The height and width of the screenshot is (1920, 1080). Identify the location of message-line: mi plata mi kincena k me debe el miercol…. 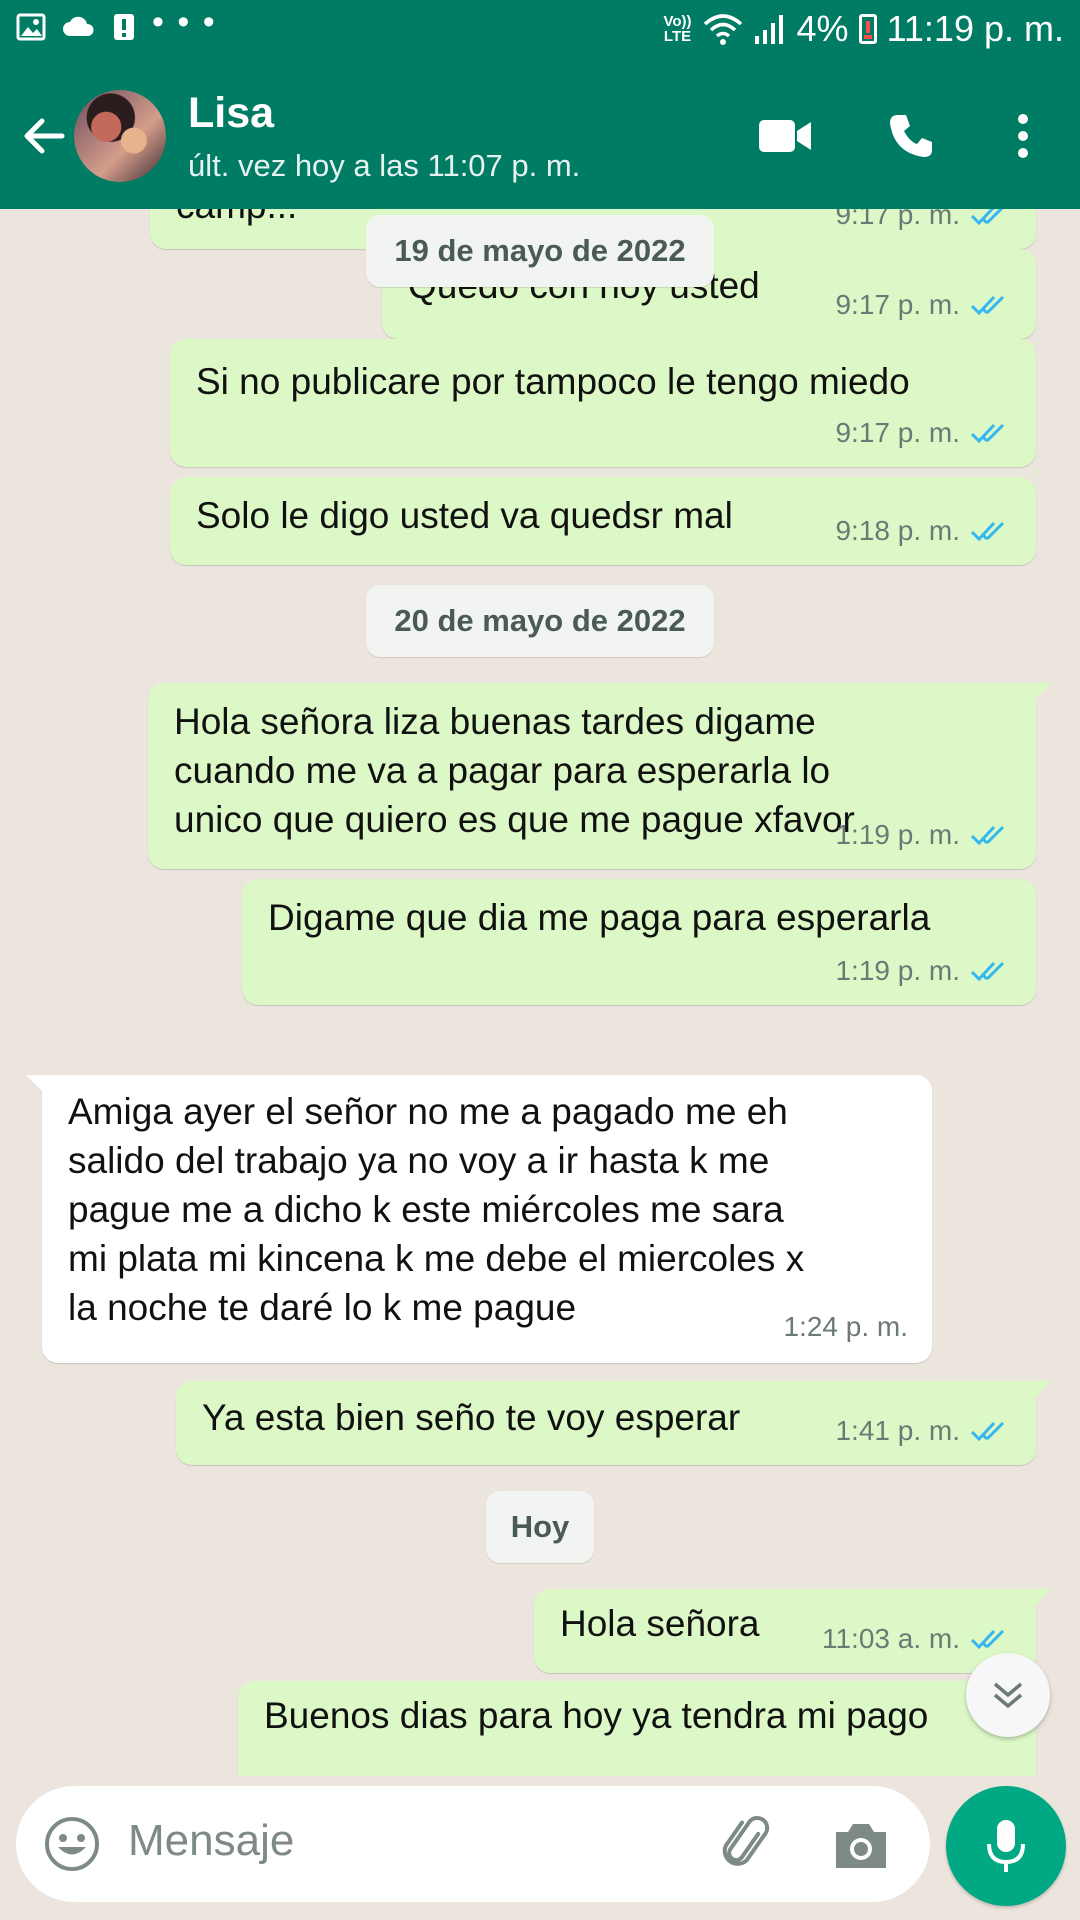
(436, 1258).